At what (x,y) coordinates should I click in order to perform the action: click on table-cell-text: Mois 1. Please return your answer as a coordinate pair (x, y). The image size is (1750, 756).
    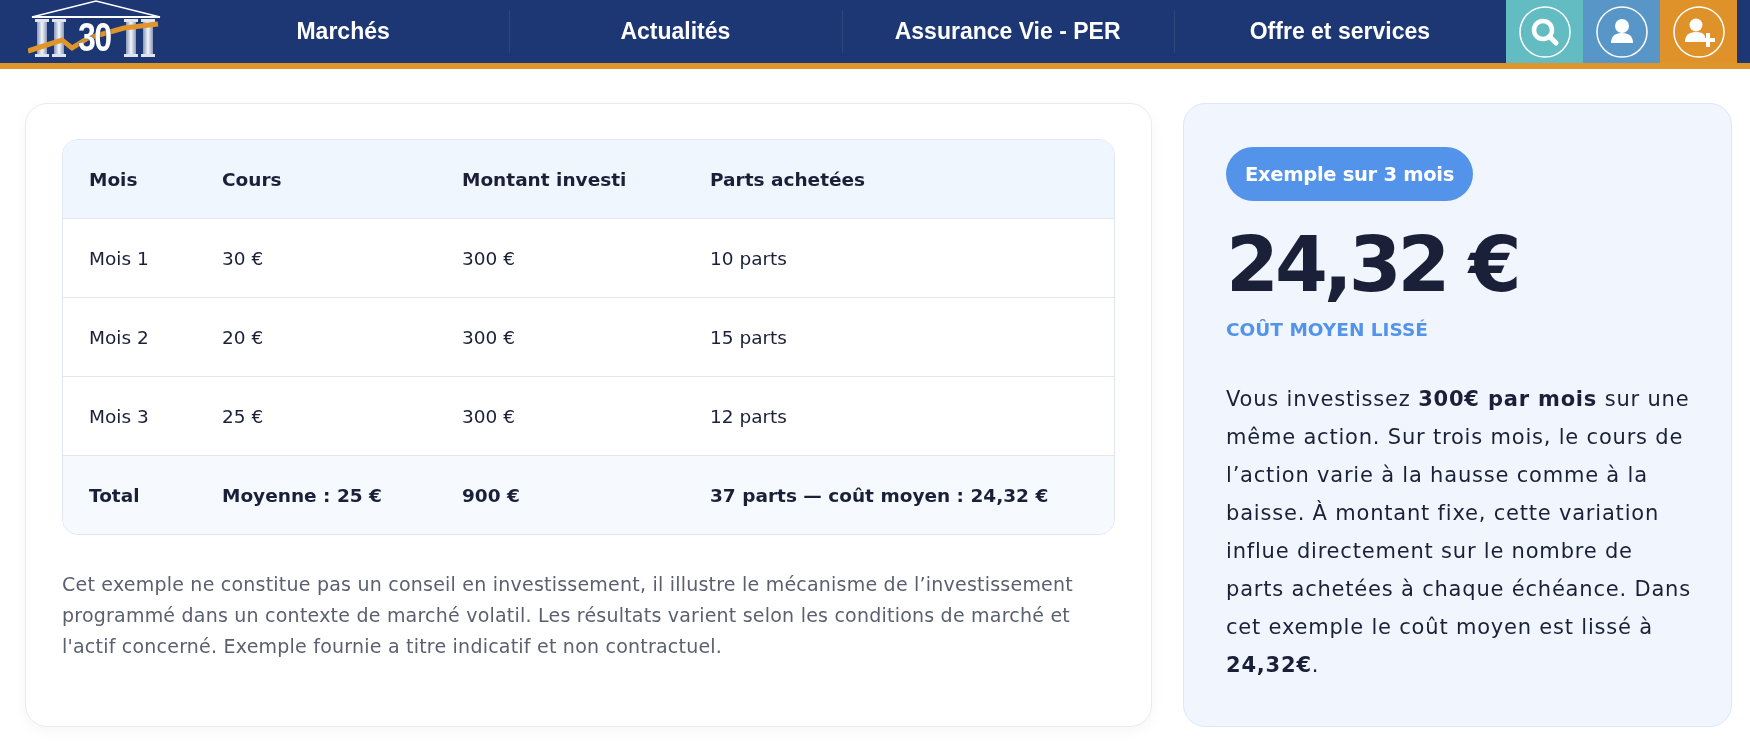
    Looking at the image, I should click on (119, 258).